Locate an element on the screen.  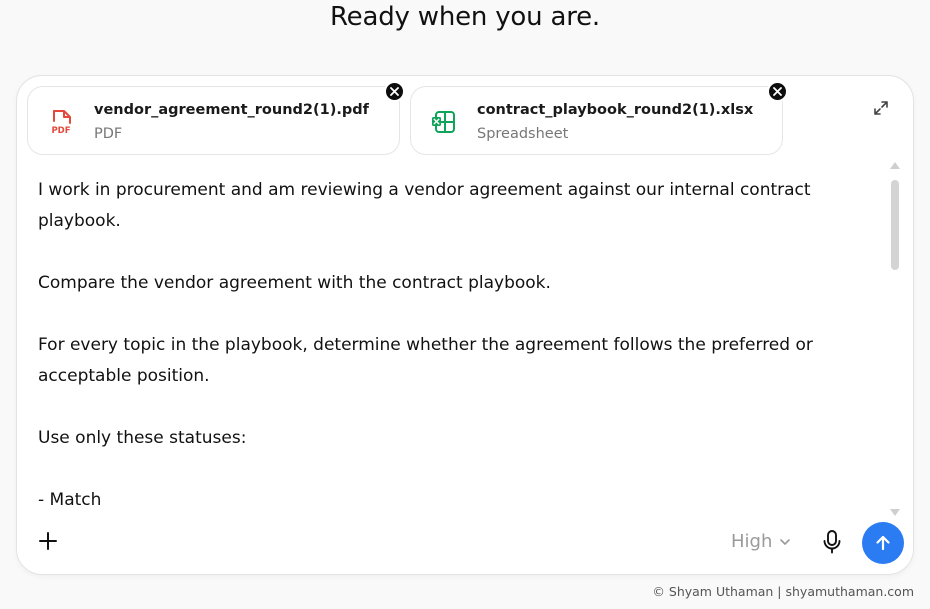
arrow-up-icon is located at coordinates (883, 543).